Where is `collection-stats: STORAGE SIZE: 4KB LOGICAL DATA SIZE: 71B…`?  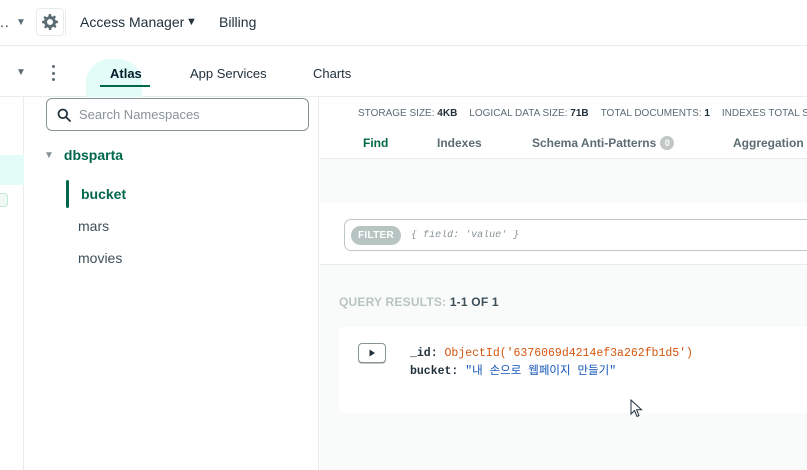 collection-stats: STORAGE SIZE: 4KB LOGICAL DATA SIZE: 71B… is located at coordinates (563, 113).